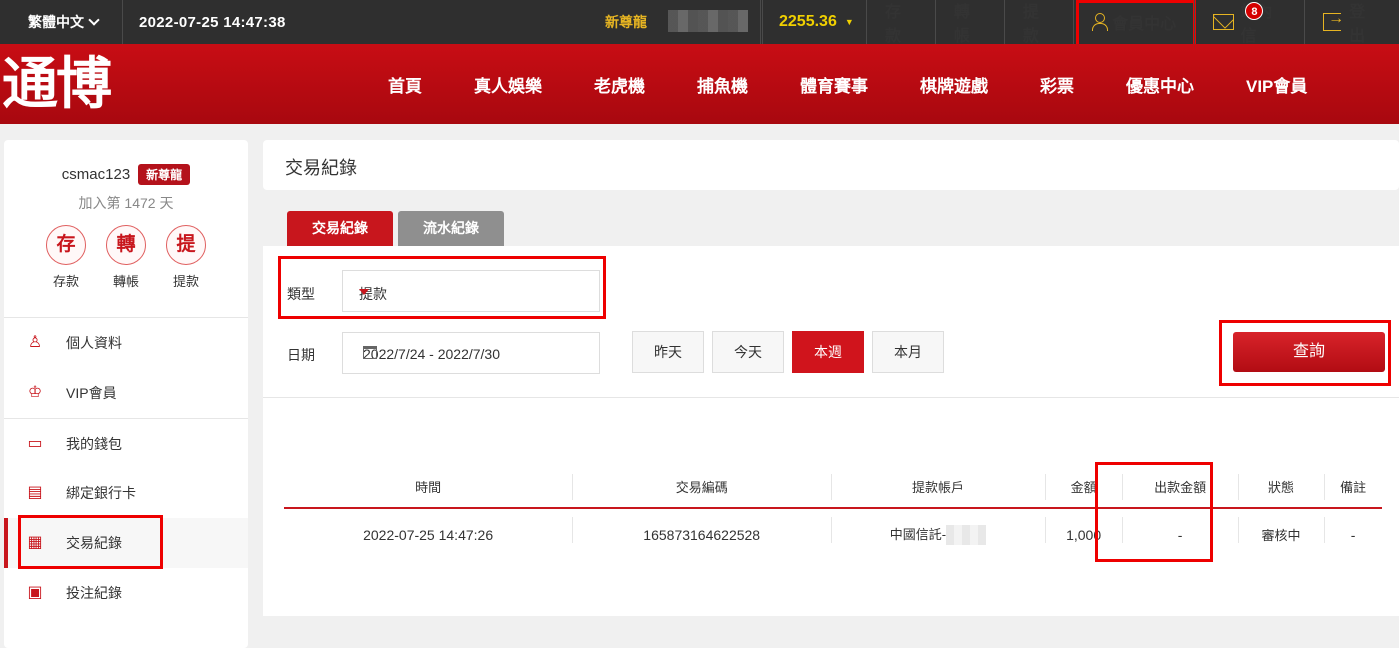  Describe the element at coordinates (443, 22) in the screenshot. I see `current-datetime: 2022-07-25 14:47:38` at that location.